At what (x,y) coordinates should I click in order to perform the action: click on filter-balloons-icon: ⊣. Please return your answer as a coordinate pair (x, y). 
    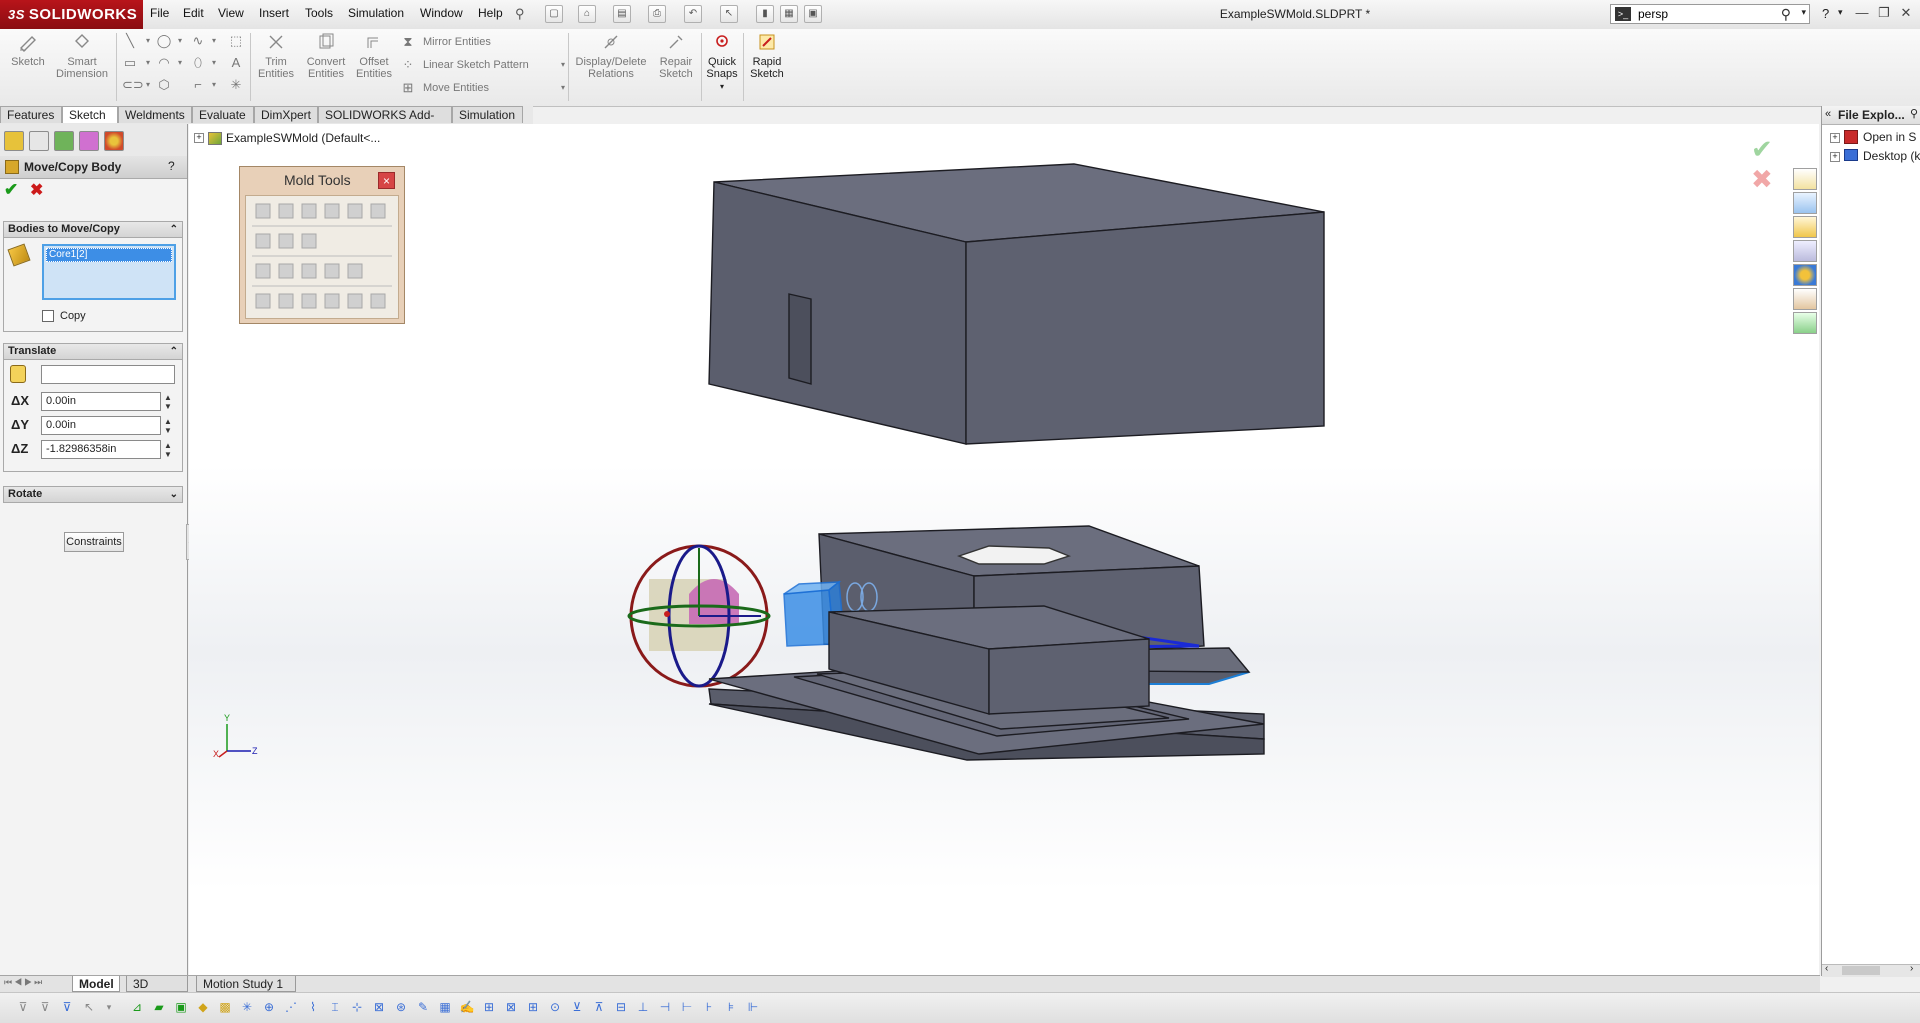
    Looking at the image, I should click on (665, 1007).